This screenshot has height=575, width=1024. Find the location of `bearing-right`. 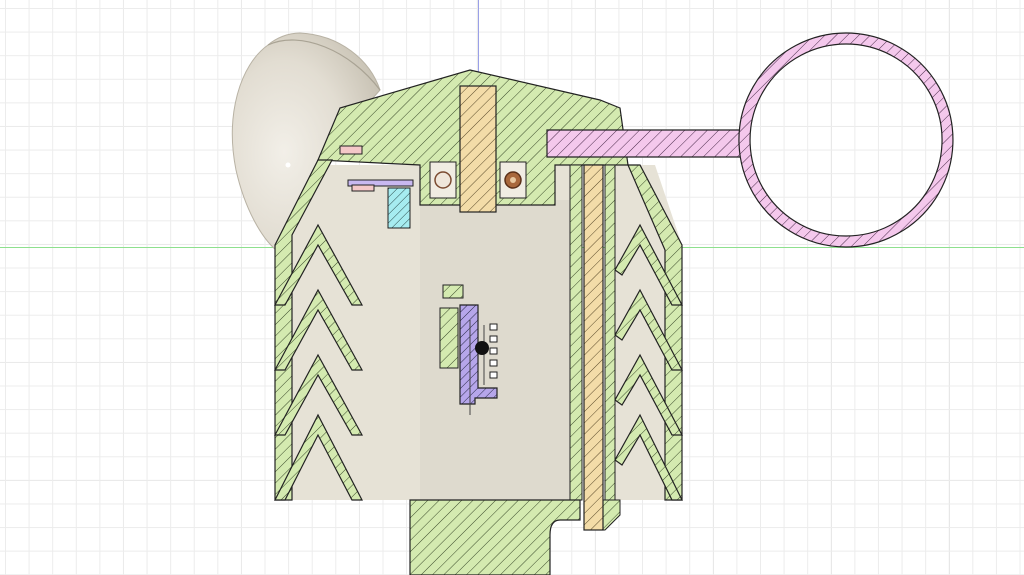

bearing-right is located at coordinates (513, 180).